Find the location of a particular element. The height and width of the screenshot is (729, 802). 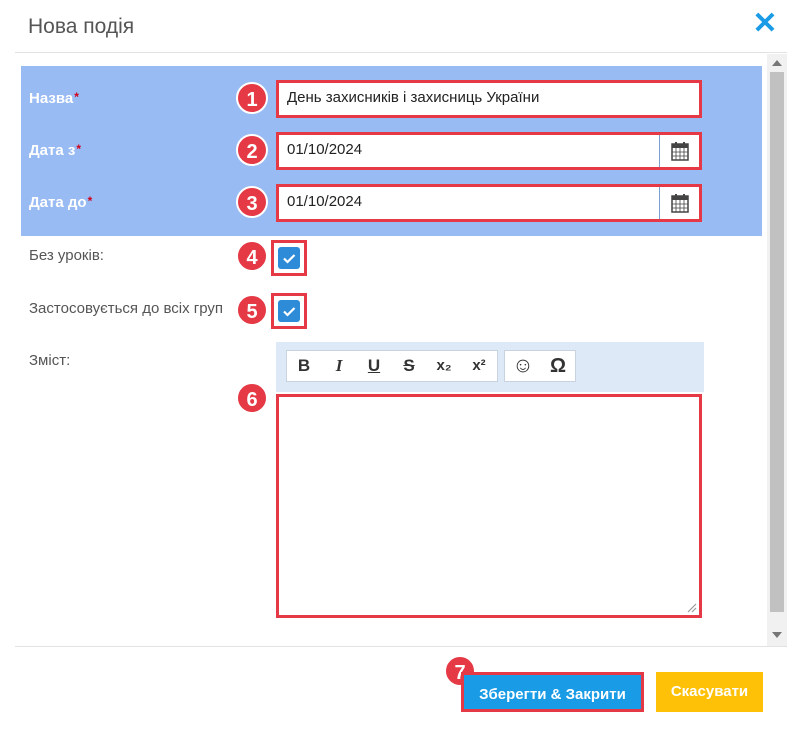

header-divider is located at coordinates (401, 52).